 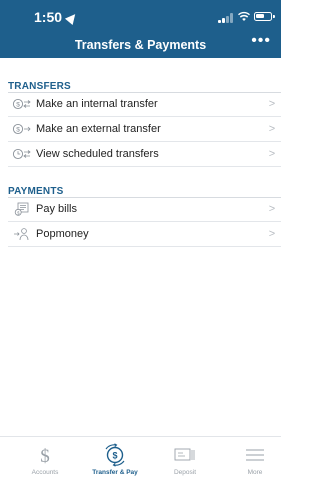 I want to click on row-label: Pay bills, so click(x=56, y=209).